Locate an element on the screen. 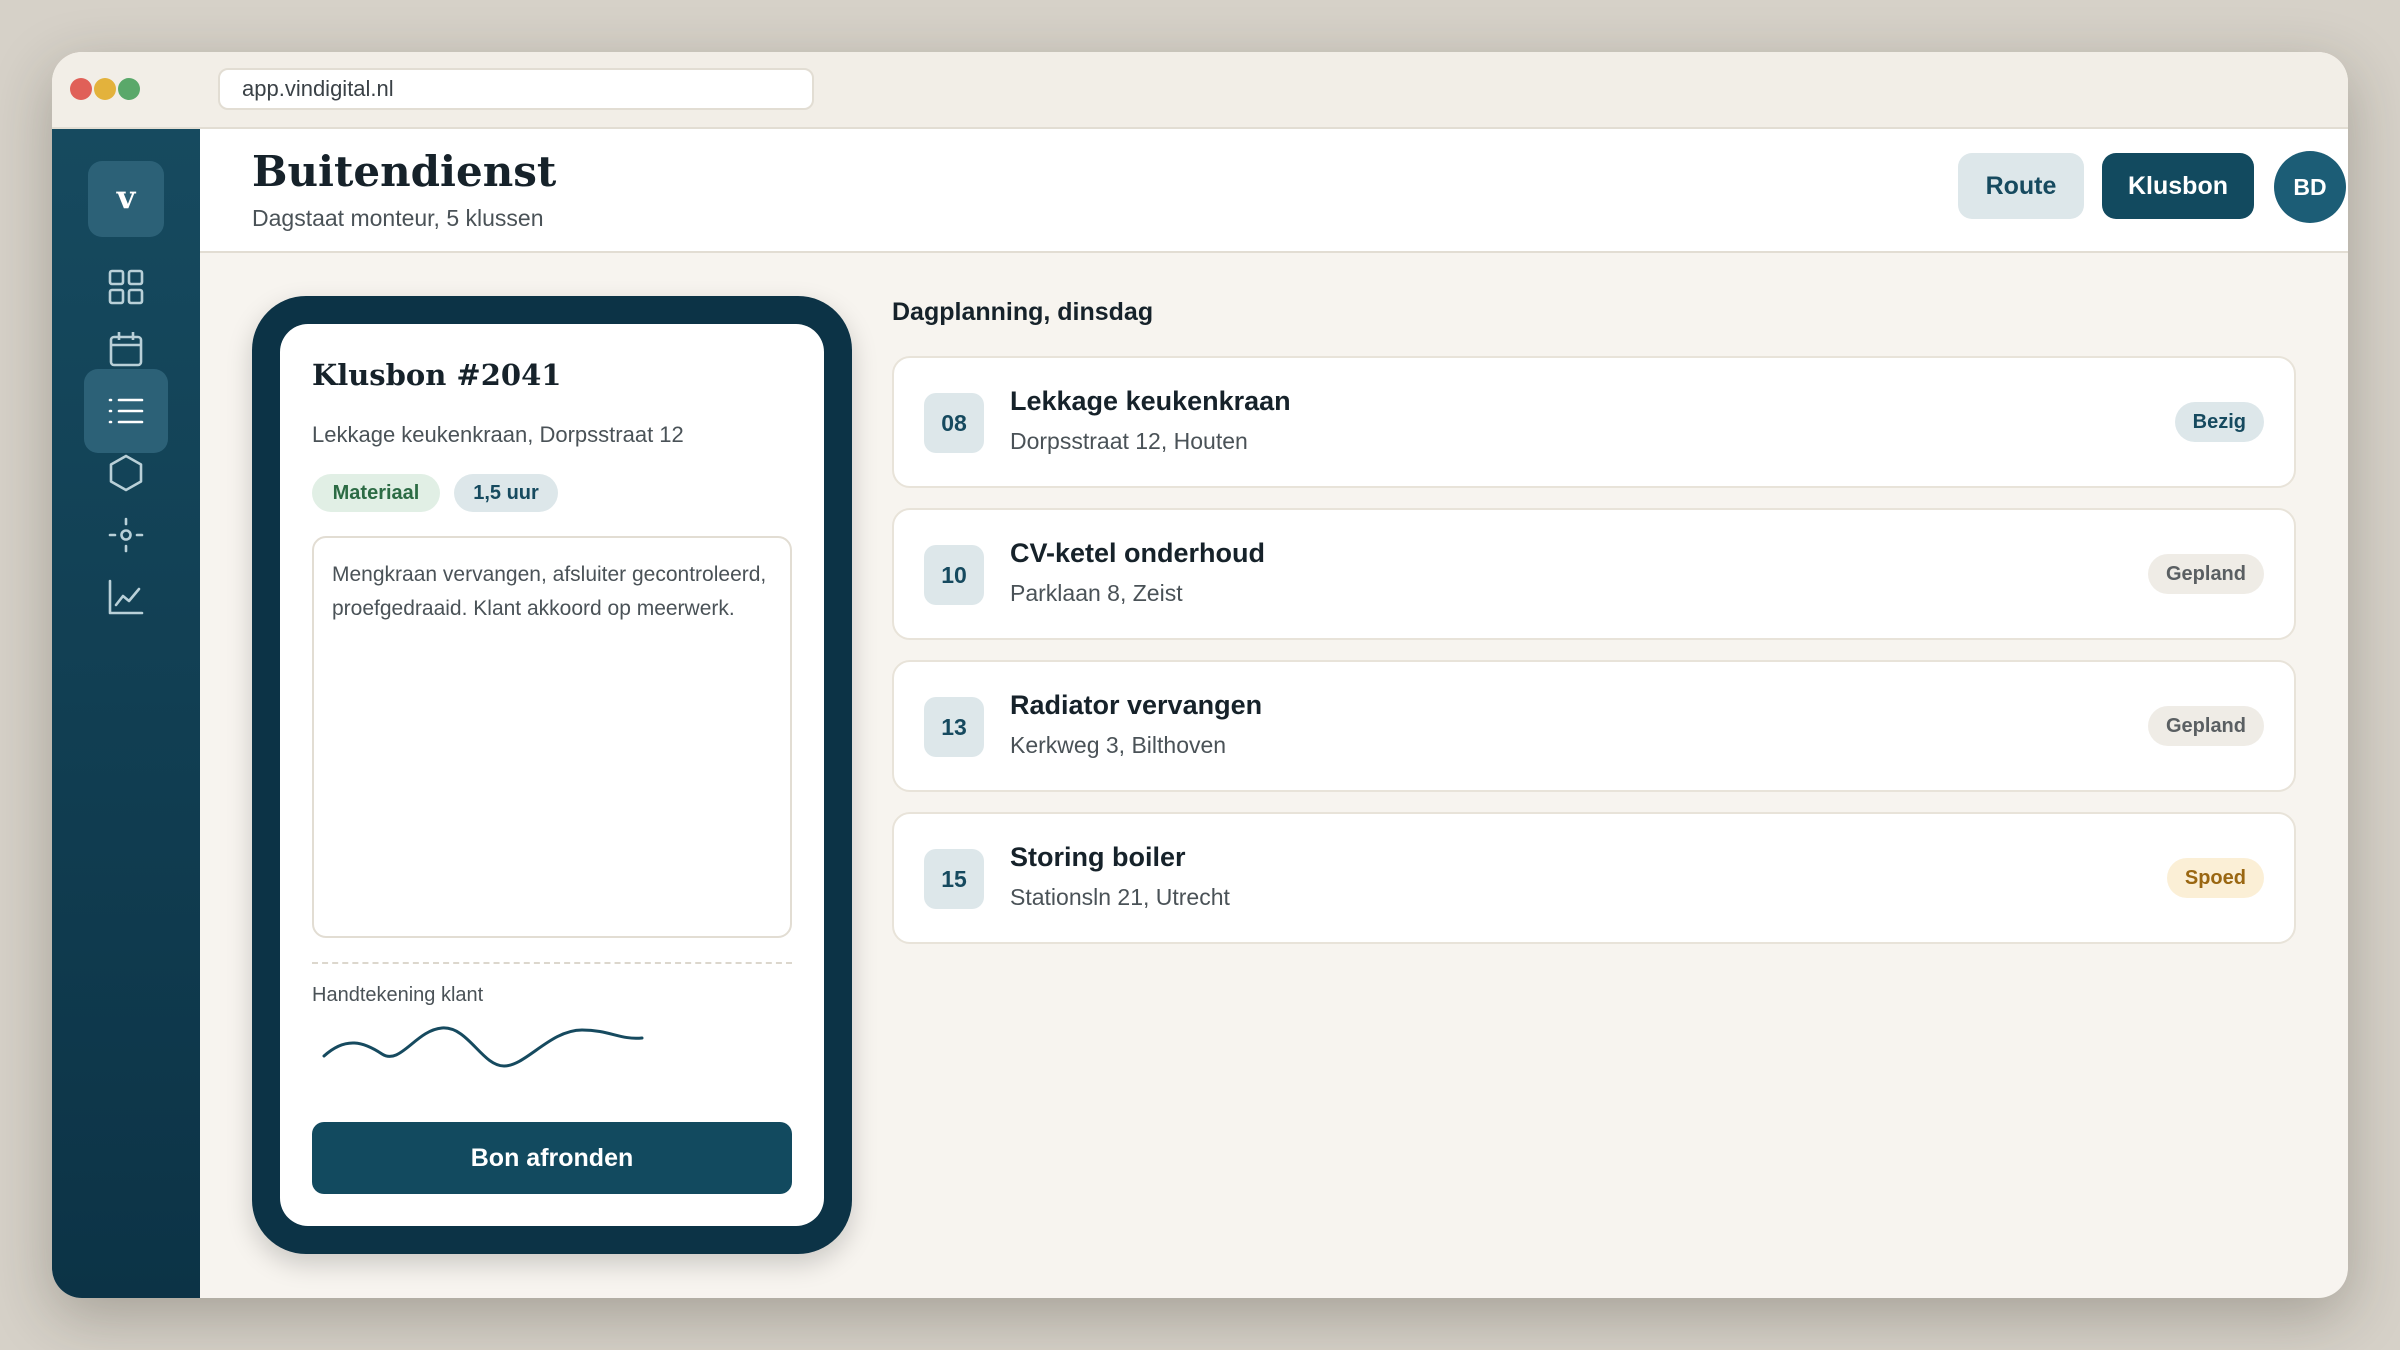 This screenshot has width=2400, height=1350. hexagon-icon is located at coordinates (126, 473).